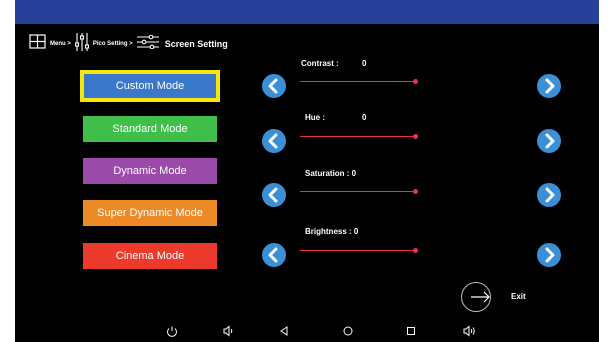 The width and height of the screenshot is (614, 342). I want to click on volume-down-icon, so click(228, 331).